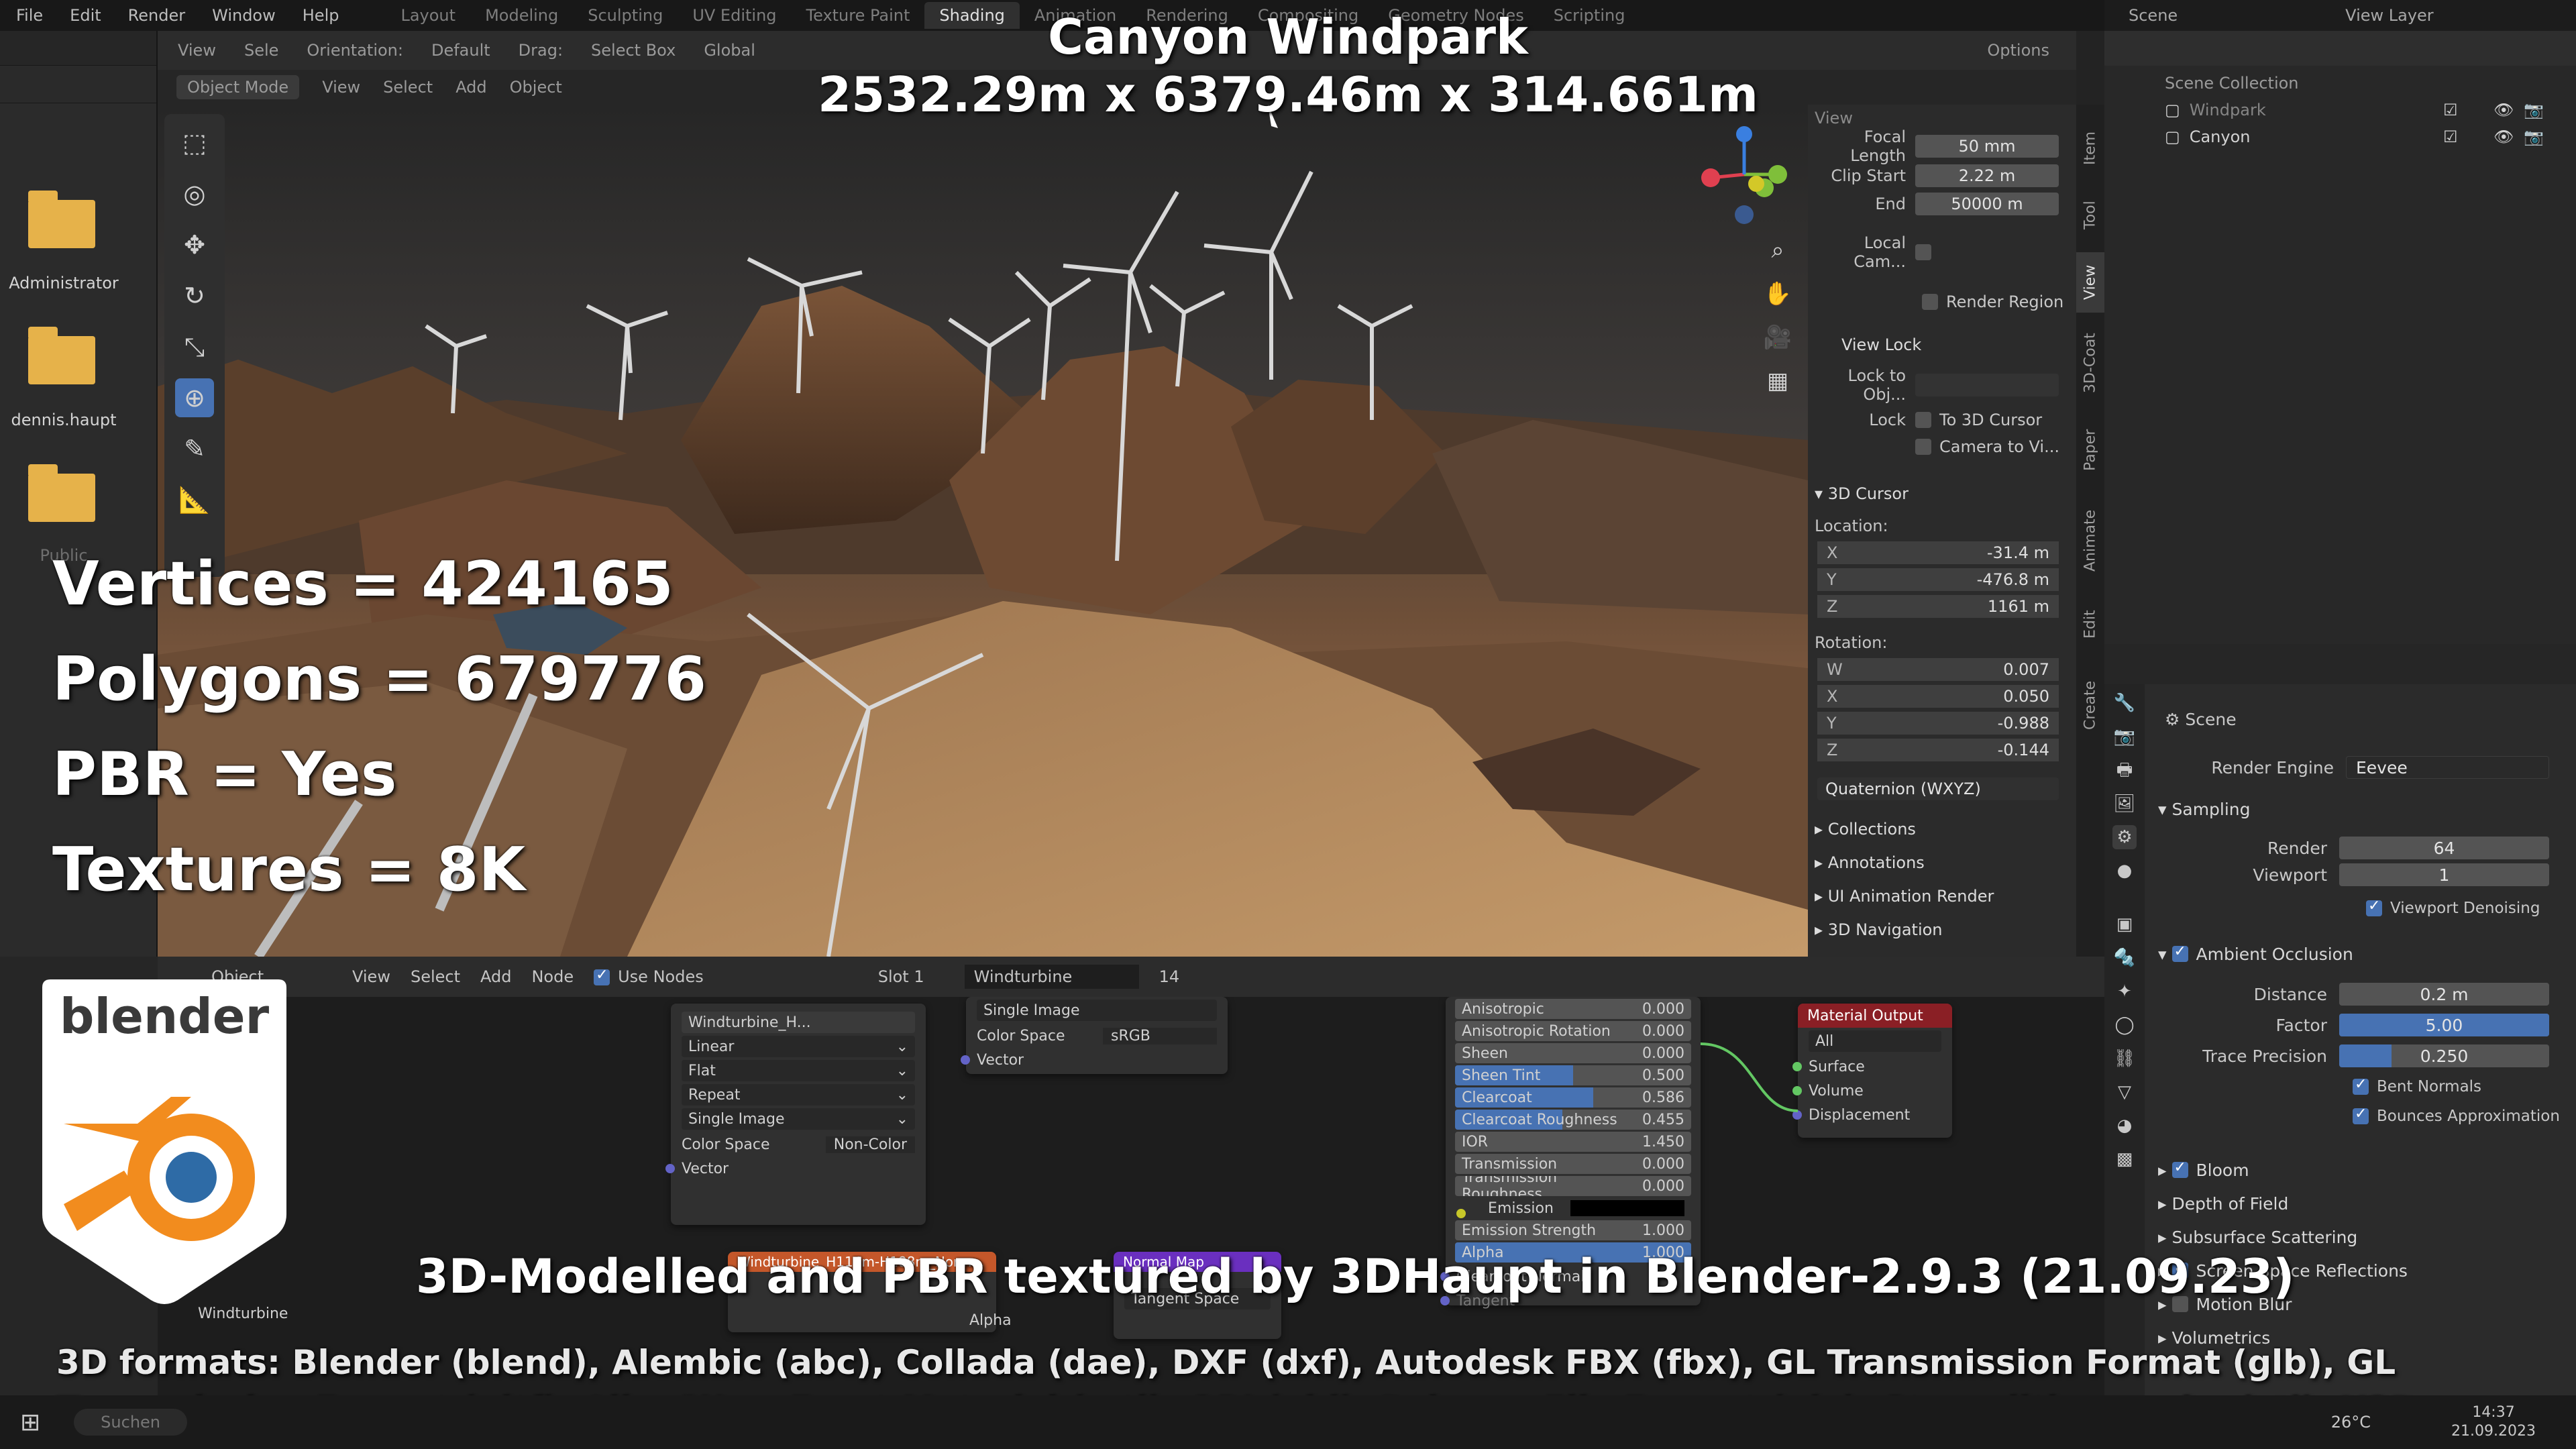 Image resolution: width=2576 pixels, height=1449 pixels. Describe the element at coordinates (30, 1422) in the screenshot. I see `windows-start-icon: ⊞` at that location.